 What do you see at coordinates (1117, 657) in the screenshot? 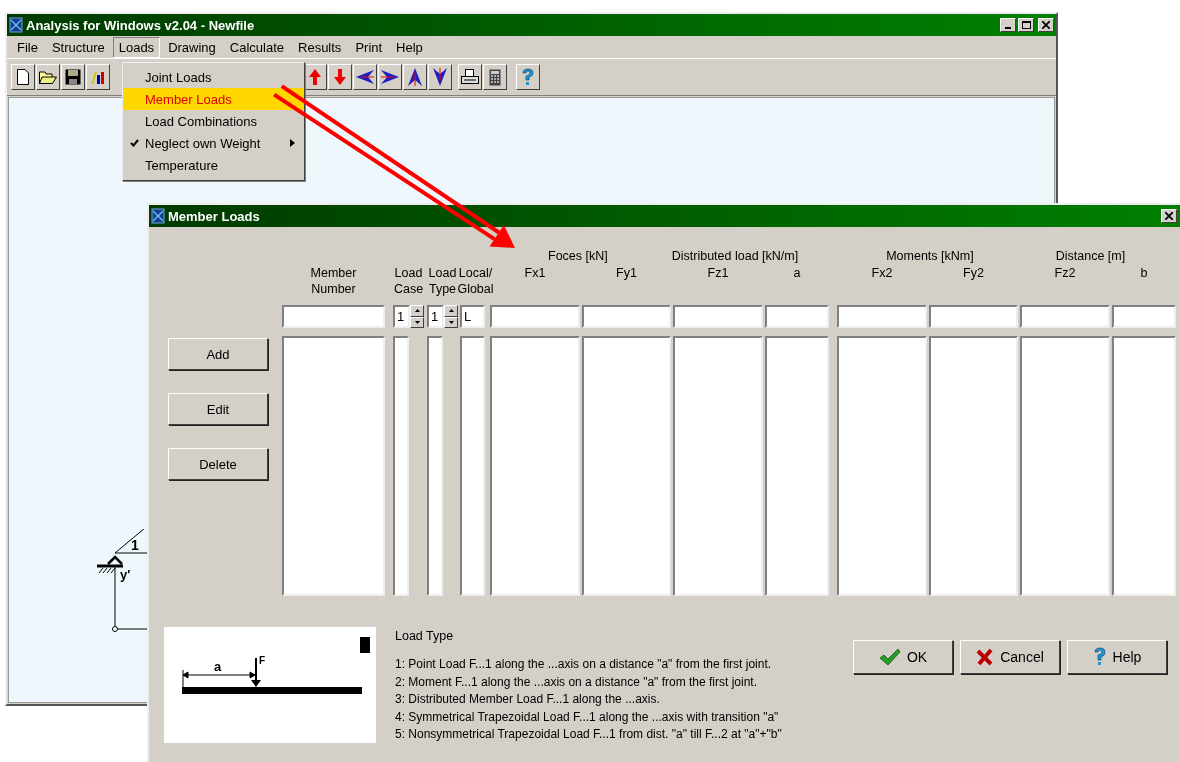
I see `dialog-button: Help` at bounding box center [1117, 657].